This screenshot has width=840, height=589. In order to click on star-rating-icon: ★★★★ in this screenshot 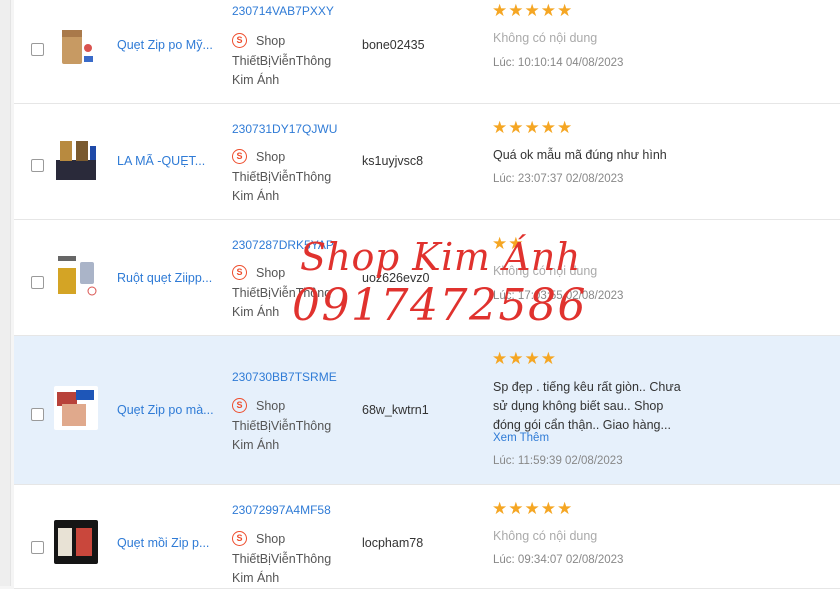, I will do `click(524, 358)`.